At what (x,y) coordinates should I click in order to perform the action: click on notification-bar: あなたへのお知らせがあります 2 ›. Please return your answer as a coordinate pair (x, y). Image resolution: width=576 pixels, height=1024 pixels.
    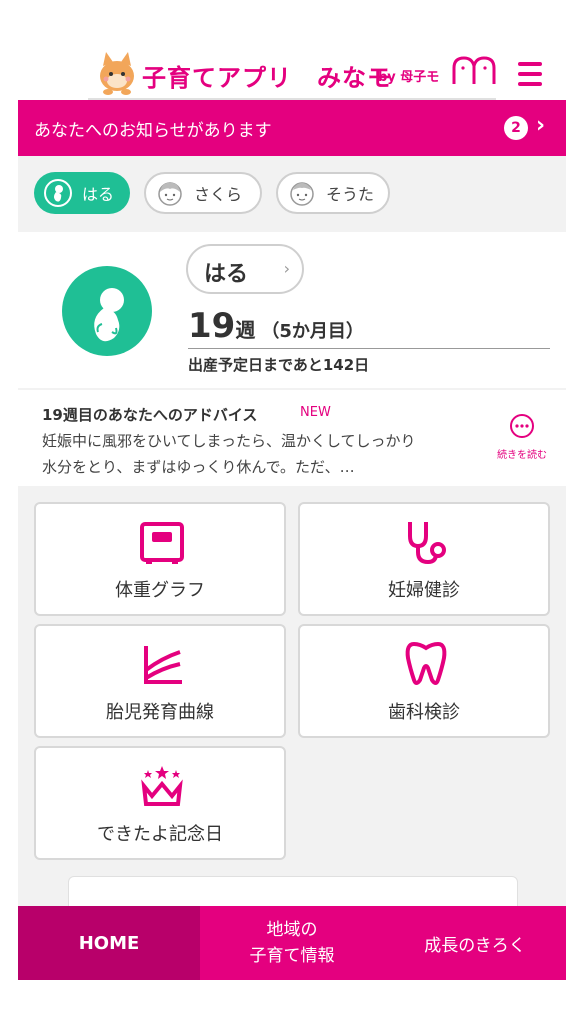
    Looking at the image, I should click on (292, 128).